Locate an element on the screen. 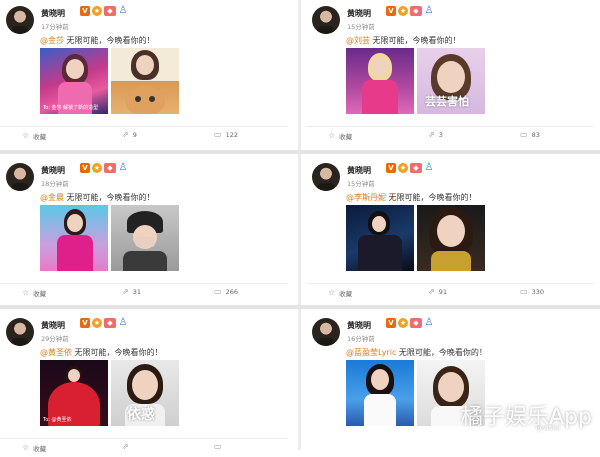 This screenshot has width=600, height=457. post-image: To: @黄圣依 is located at coordinates (74, 393).